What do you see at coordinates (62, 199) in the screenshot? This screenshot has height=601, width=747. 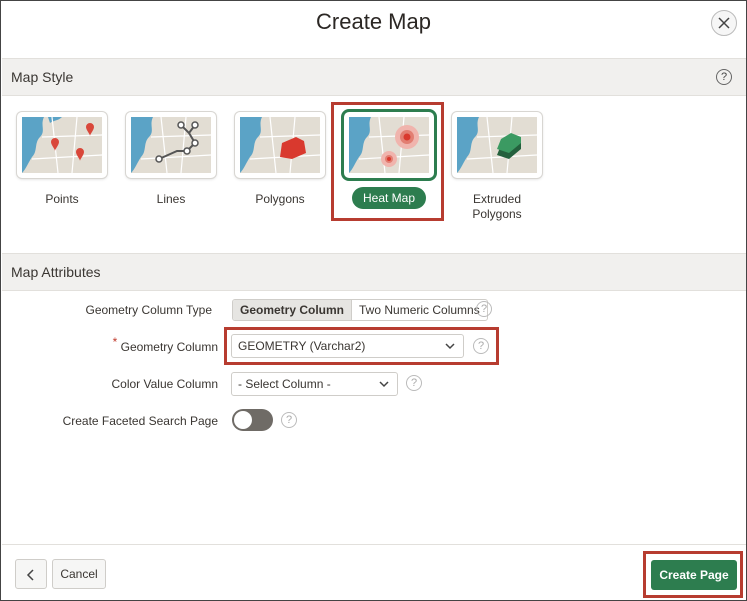 I see `points-label: Points` at bounding box center [62, 199].